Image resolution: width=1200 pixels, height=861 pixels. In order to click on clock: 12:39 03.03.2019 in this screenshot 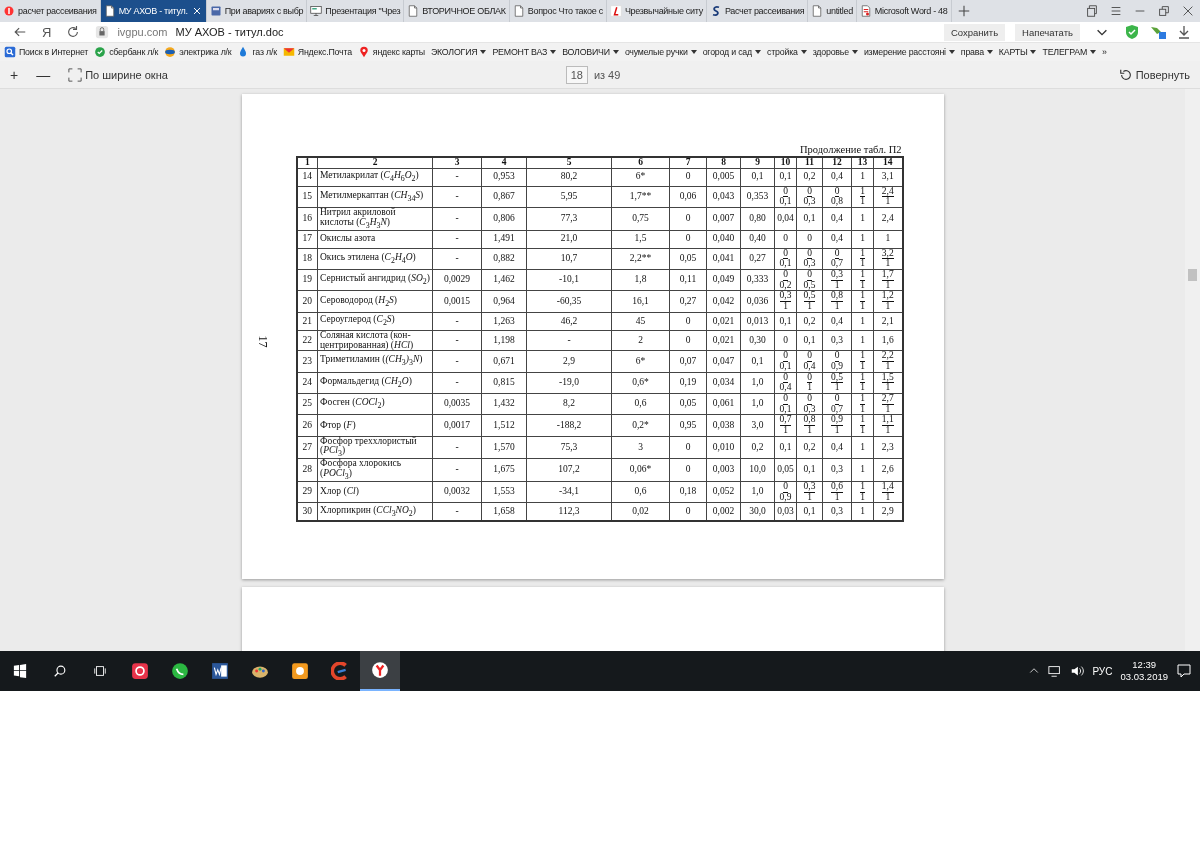, I will do `click(1144, 671)`.